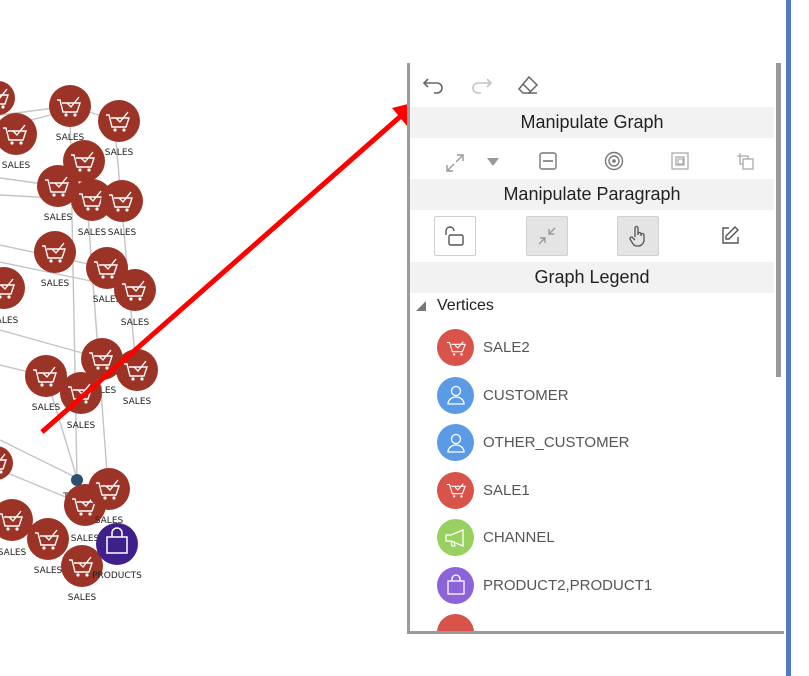 Image resolution: width=809 pixels, height=676 pixels. Describe the element at coordinates (592, 194) in the screenshot. I see `manipulate-paragraph-header: Manipulate Paragraph` at that location.